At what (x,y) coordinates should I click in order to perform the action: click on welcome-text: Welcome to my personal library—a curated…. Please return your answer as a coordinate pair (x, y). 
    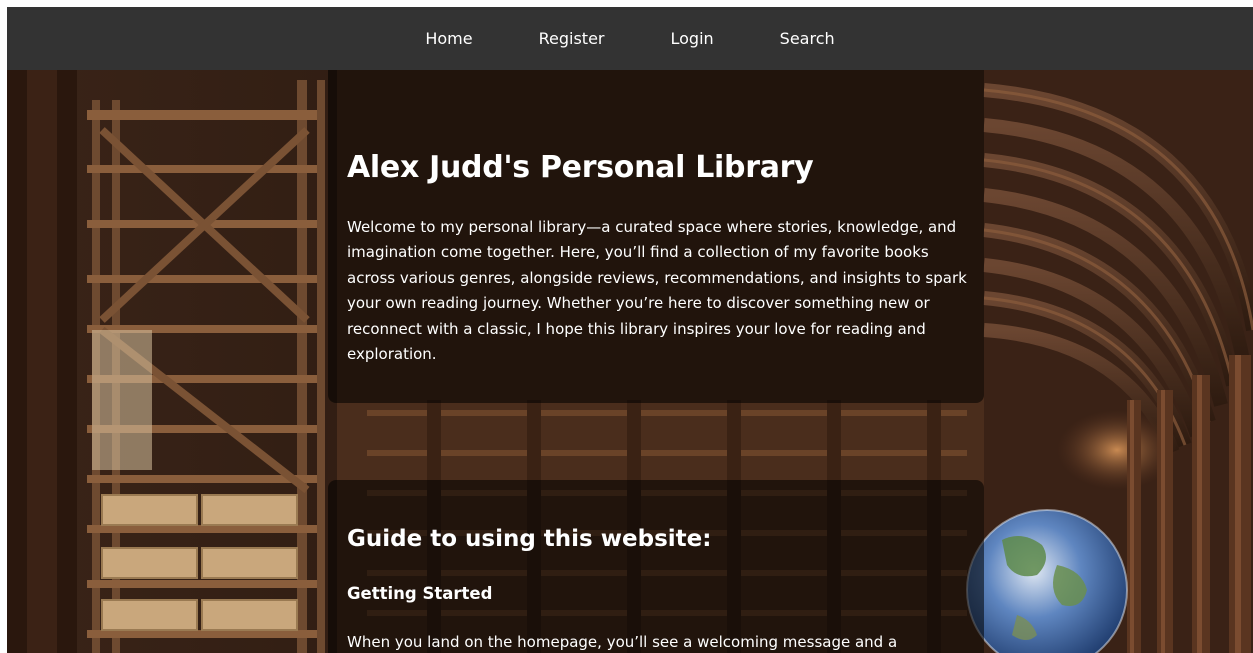
    Looking at the image, I should click on (657, 291).